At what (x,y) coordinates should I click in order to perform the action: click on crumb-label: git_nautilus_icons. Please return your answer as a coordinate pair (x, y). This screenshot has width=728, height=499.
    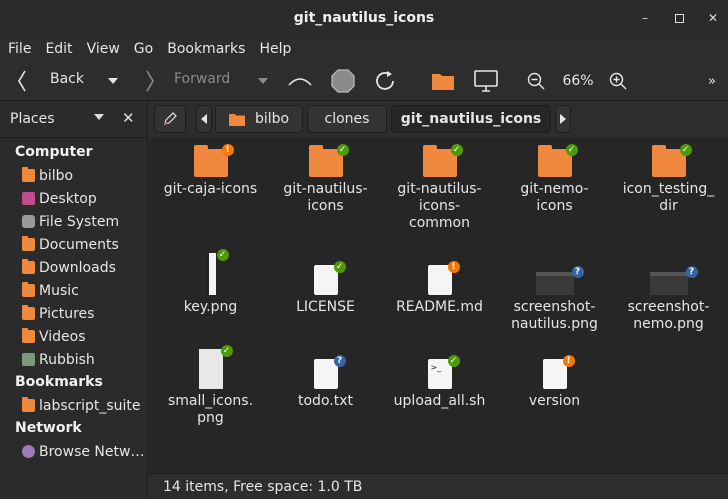
    Looking at the image, I should click on (471, 119).